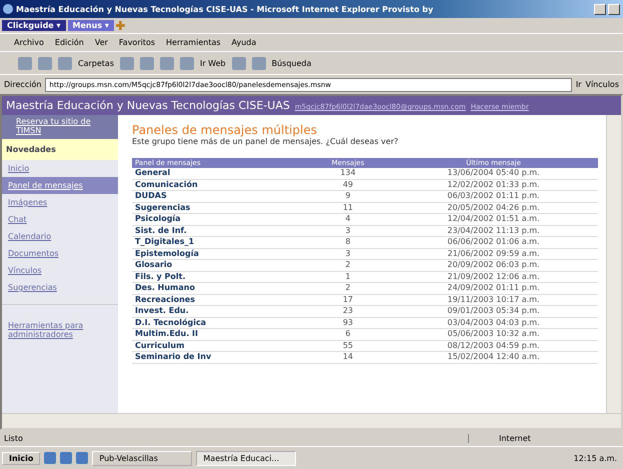 The height and width of the screenshot is (469, 623). What do you see at coordinates (614, 9) in the screenshot?
I see `close-button` at bounding box center [614, 9].